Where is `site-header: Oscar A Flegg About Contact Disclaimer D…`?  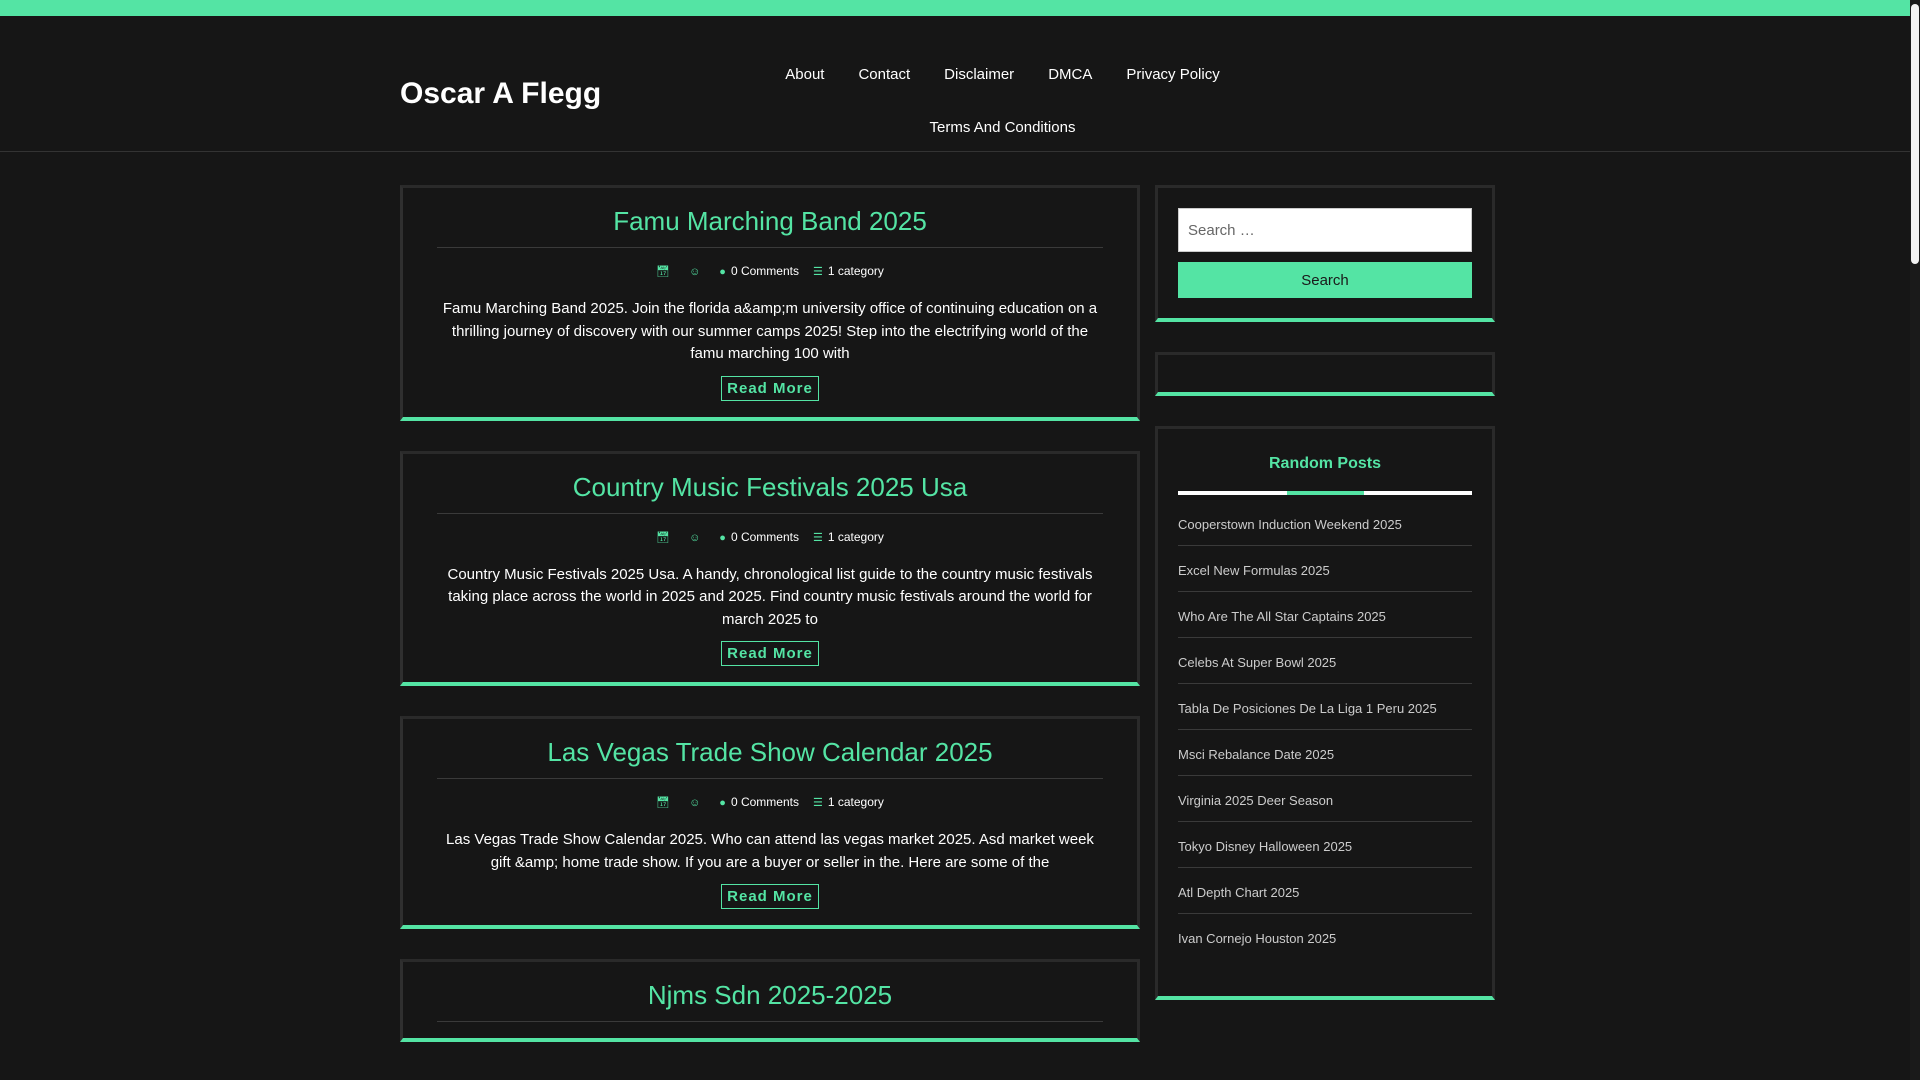 site-header: Oscar A Flegg About Contact Disclaimer D… is located at coordinates (960, 84).